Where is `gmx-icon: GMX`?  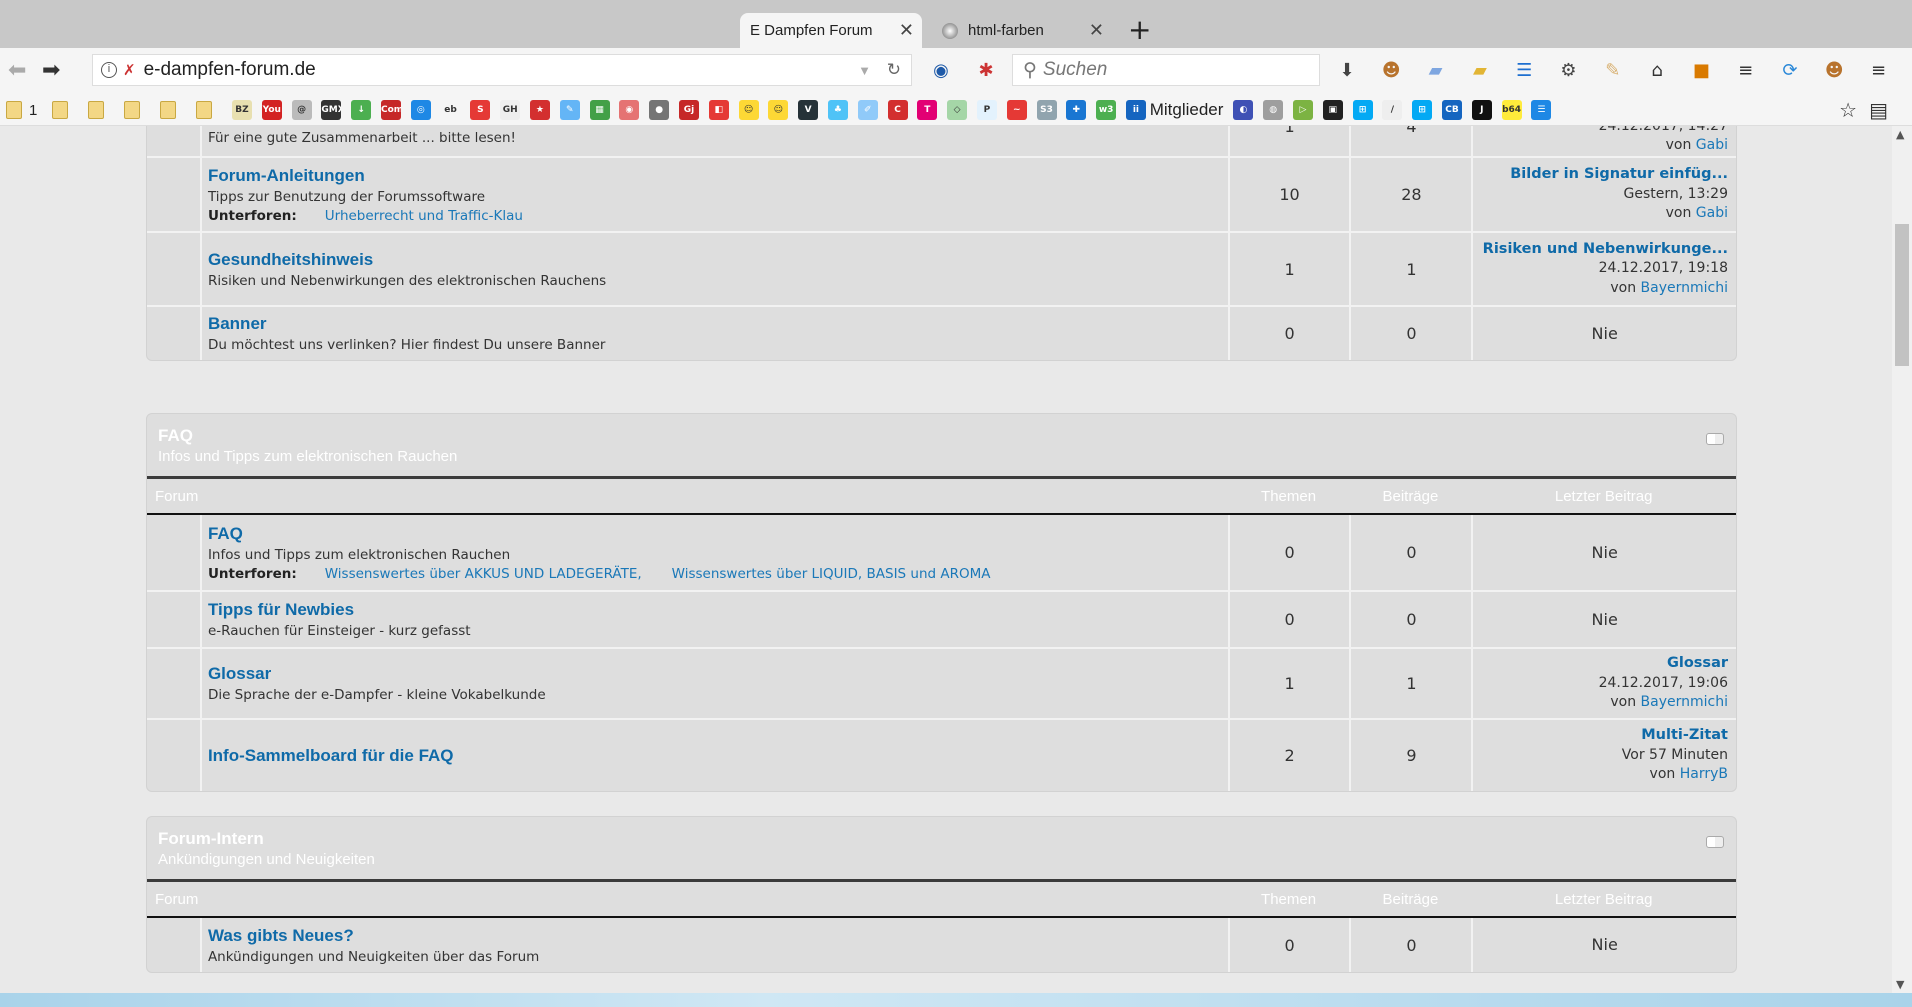 gmx-icon: GMX is located at coordinates (331, 109).